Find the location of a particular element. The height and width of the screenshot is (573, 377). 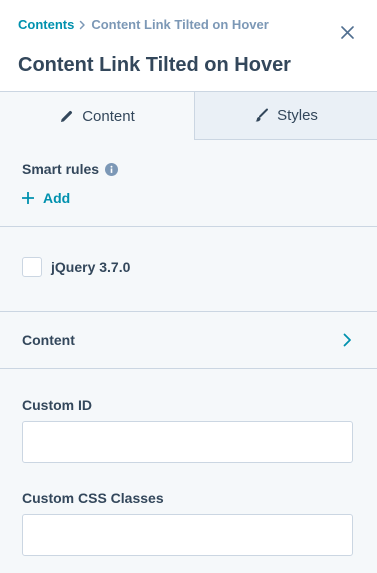

content-section-label: Content is located at coordinates (48, 340).